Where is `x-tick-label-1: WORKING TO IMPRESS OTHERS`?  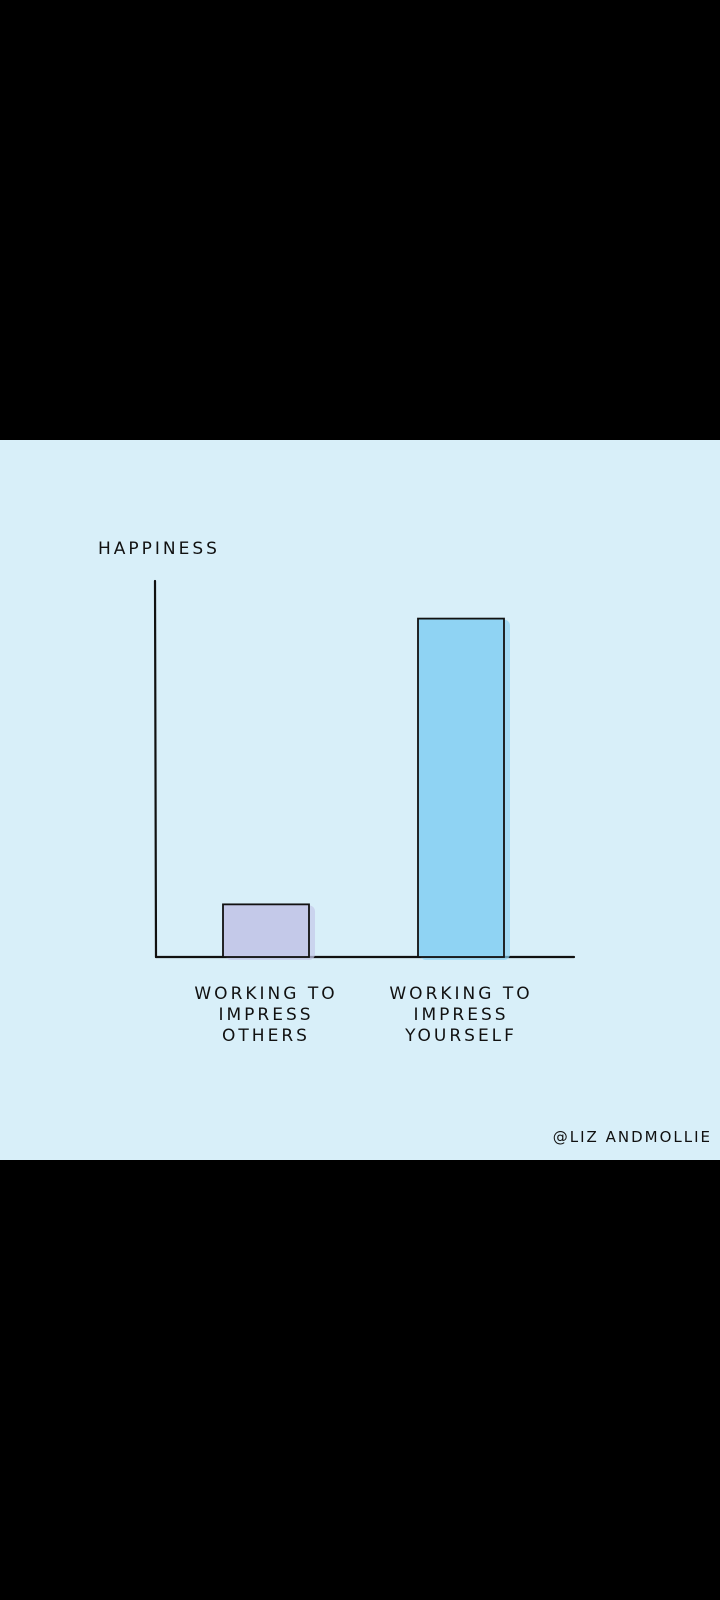
x-tick-label-1: WORKING TO IMPRESS OTHERS is located at coordinates (265, 1015).